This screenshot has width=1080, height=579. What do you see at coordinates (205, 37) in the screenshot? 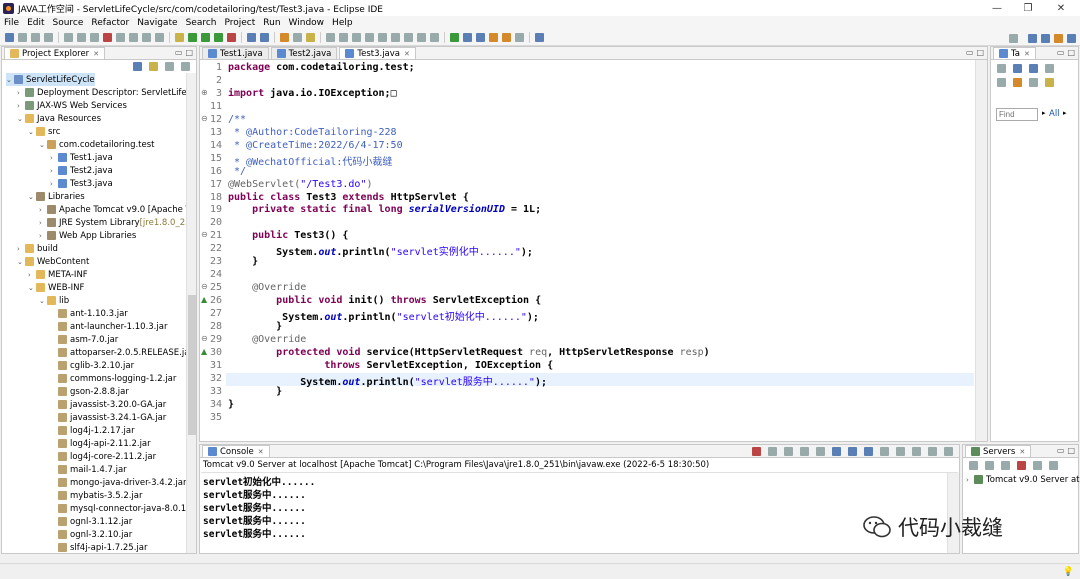
I see `run-icon` at bounding box center [205, 37].